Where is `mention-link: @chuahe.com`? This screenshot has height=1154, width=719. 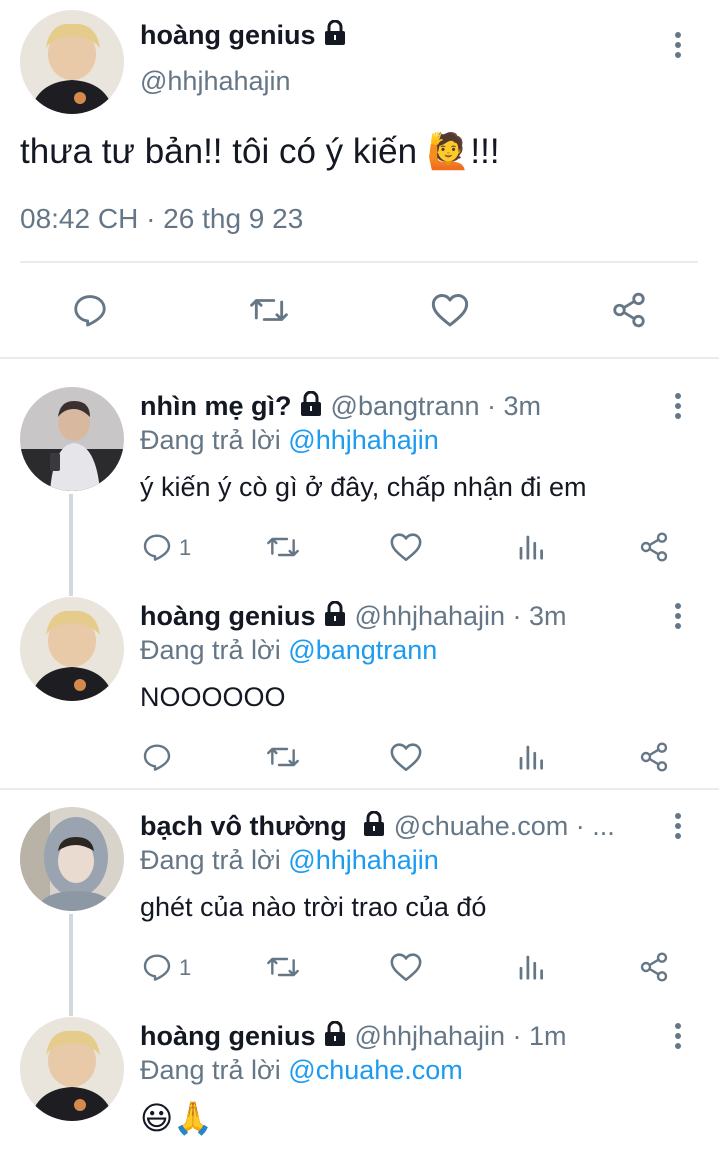 mention-link: @chuahe.com is located at coordinates (375, 1070).